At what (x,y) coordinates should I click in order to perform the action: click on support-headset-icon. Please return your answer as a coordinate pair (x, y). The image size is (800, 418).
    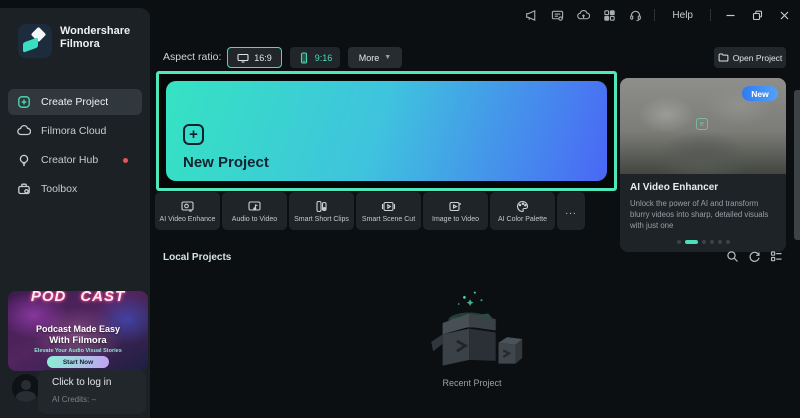
    Looking at the image, I should click on (635, 15).